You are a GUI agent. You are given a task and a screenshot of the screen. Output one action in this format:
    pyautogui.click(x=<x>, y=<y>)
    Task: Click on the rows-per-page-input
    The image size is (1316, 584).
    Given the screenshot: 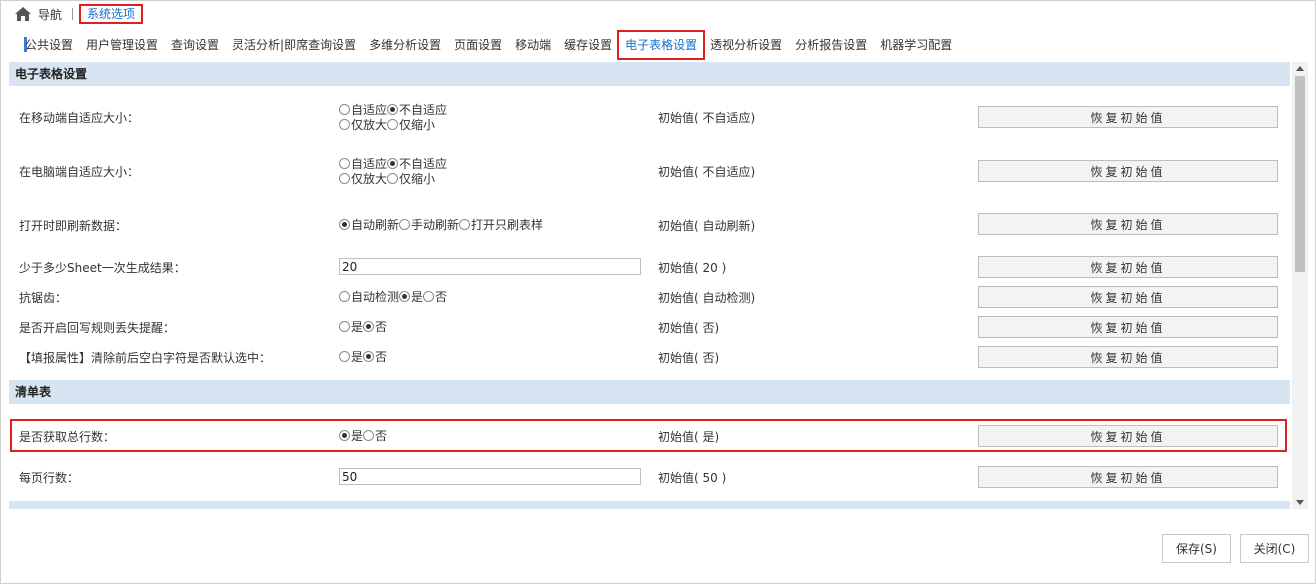 What is the action you would take?
    pyautogui.click(x=490, y=476)
    